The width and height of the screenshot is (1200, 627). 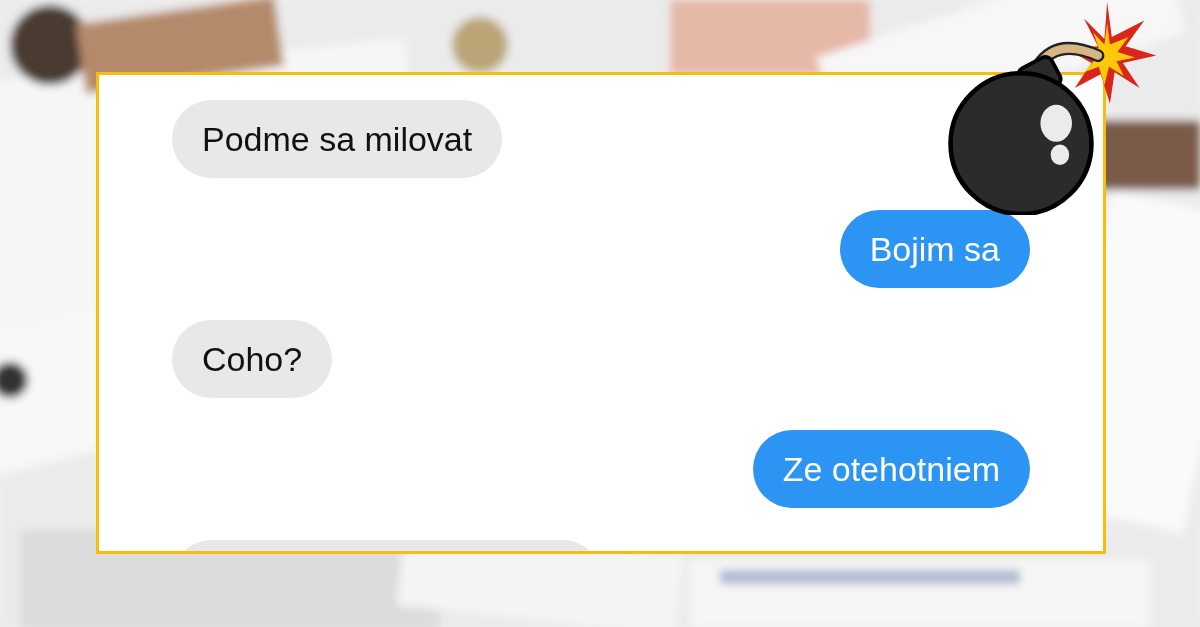 What do you see at coordinates (934, 249) in the screenshot?
I see `sent-message: Bojim sa` at bounding box center [934, 249].